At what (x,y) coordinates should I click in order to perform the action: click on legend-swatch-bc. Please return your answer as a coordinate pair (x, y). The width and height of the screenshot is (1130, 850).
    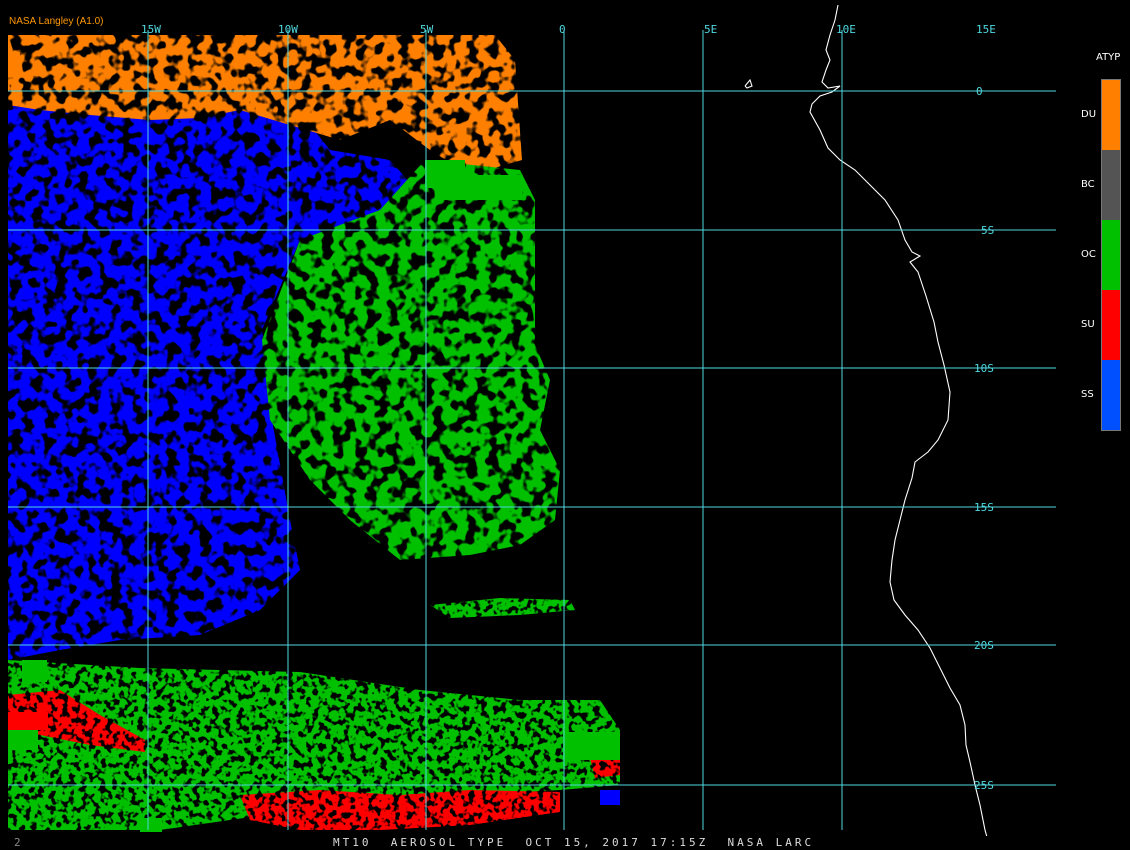
    Looking at the image, I should click on (1111, 185).